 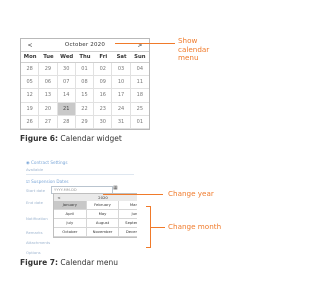 I want to click on calendar-day: 09, so click(x=103, y=83).